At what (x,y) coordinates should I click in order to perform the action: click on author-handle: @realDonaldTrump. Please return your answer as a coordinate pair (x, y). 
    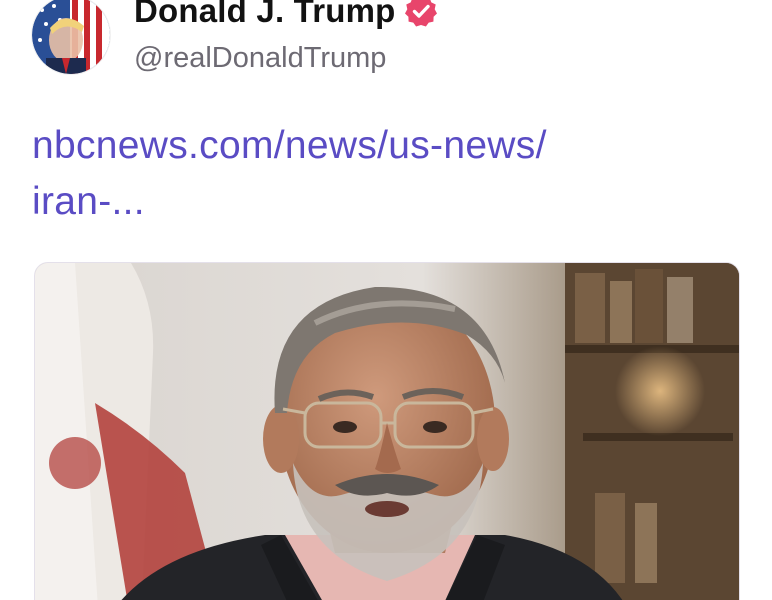
    Looking at the image, I should click on (260, 58).